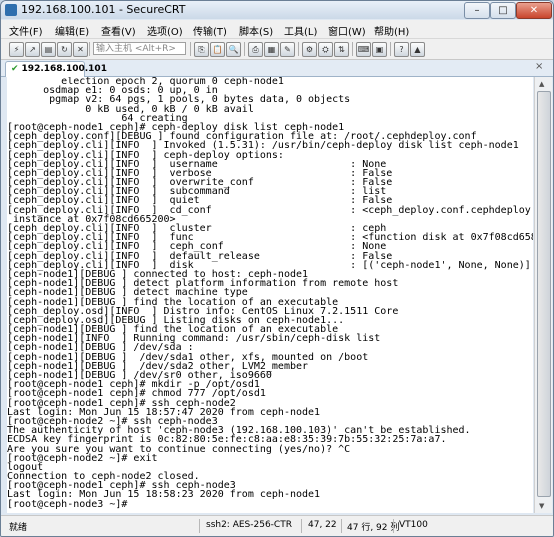  I want to click on status-terminal: VT100, so click(413, 525).